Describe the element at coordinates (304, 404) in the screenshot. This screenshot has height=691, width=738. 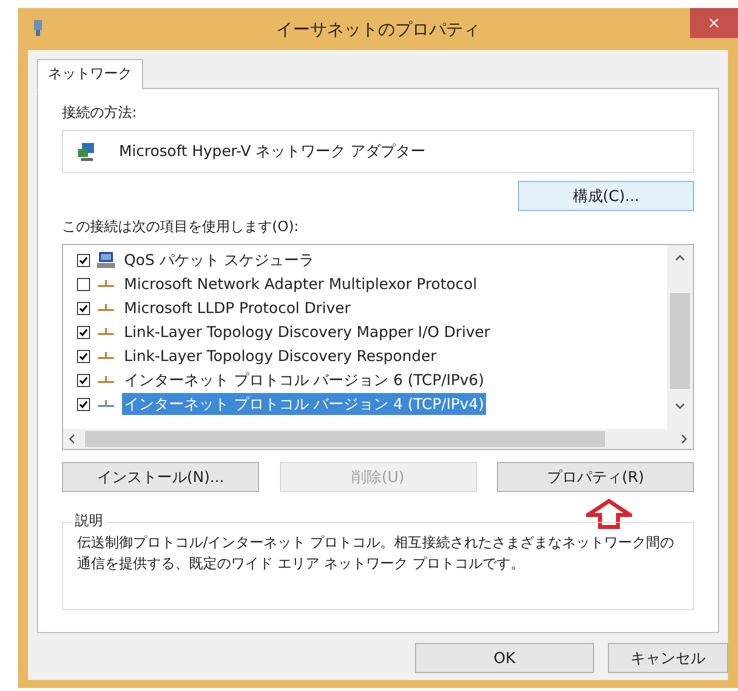
I see `component-item: インターネット プロトコル バージョン 4 (TCP/IPv4)` at that location.